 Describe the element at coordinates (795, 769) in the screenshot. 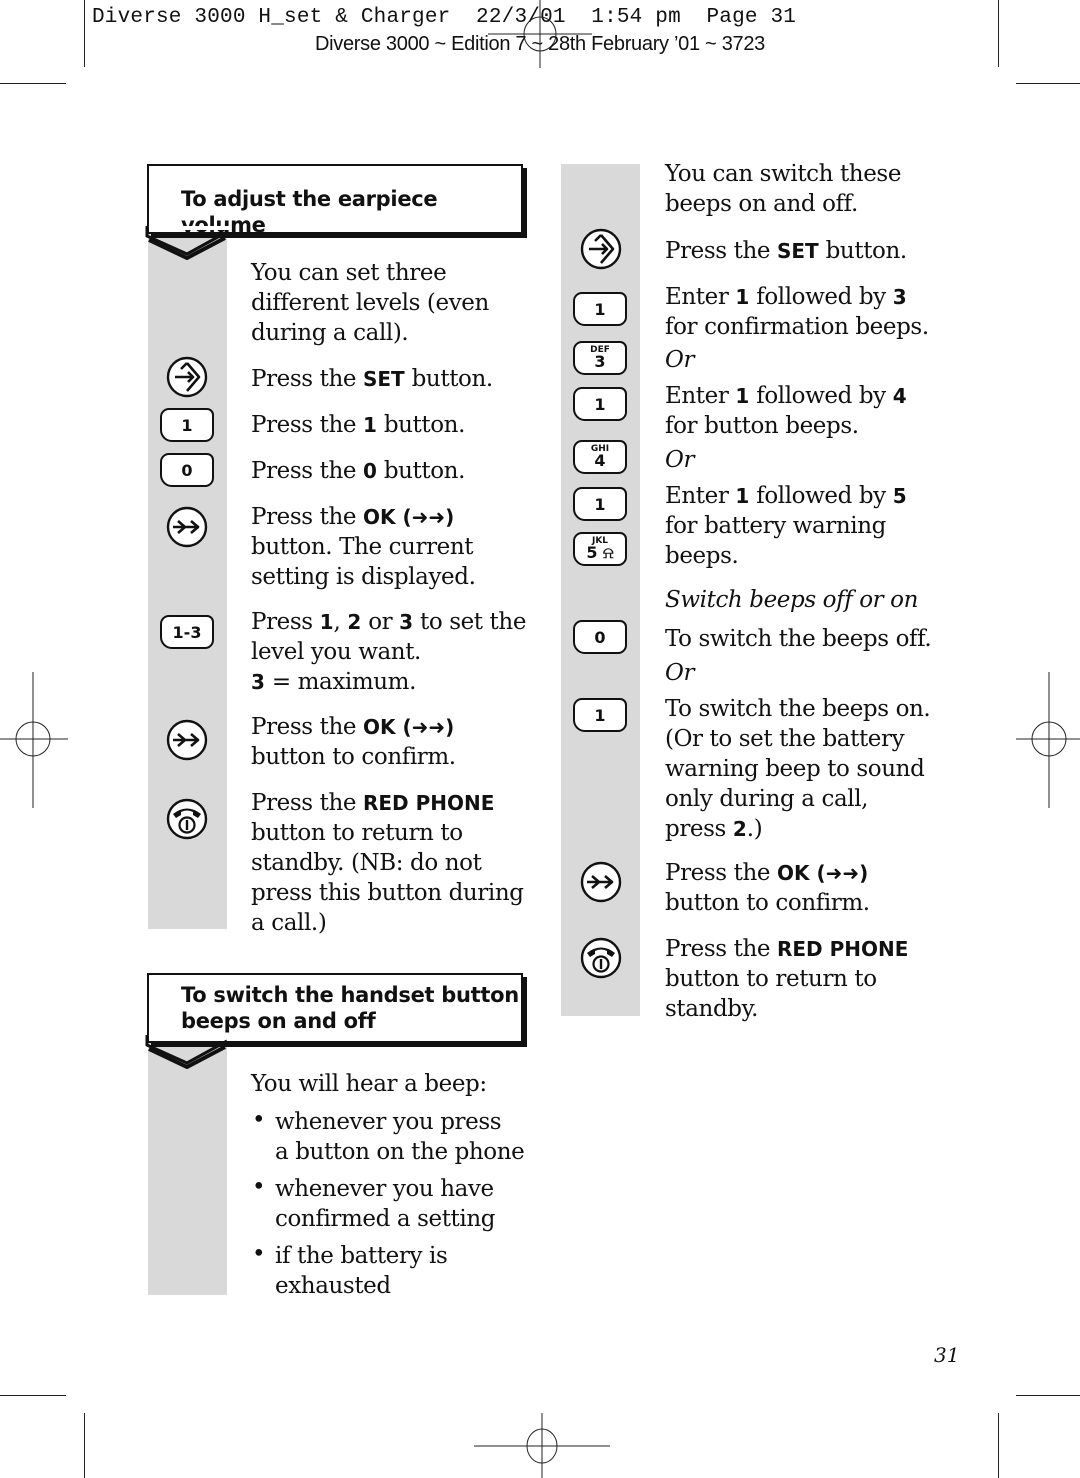

I see `text: warning beep to sound` at that location.